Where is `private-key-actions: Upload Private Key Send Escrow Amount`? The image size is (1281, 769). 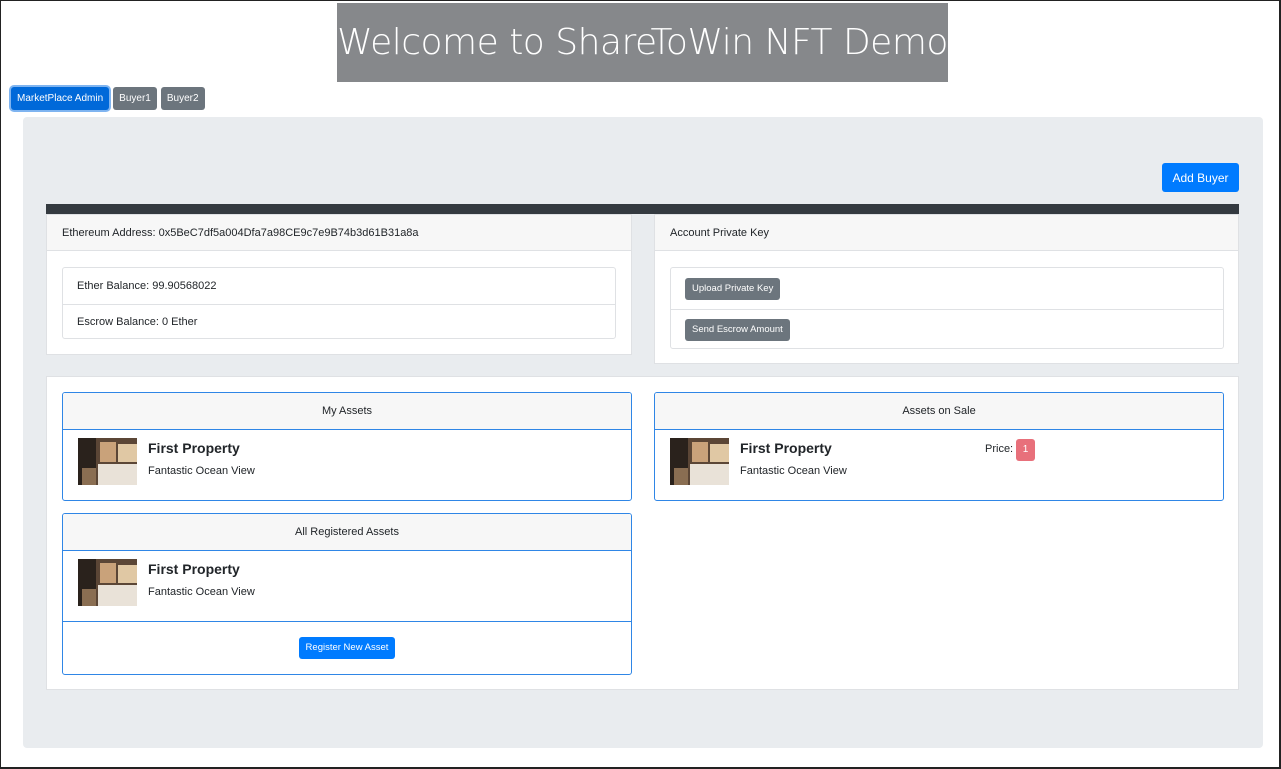 private-key-actions: Upload Private Key Send Escrow Amount is located at coordinates (947, 308).